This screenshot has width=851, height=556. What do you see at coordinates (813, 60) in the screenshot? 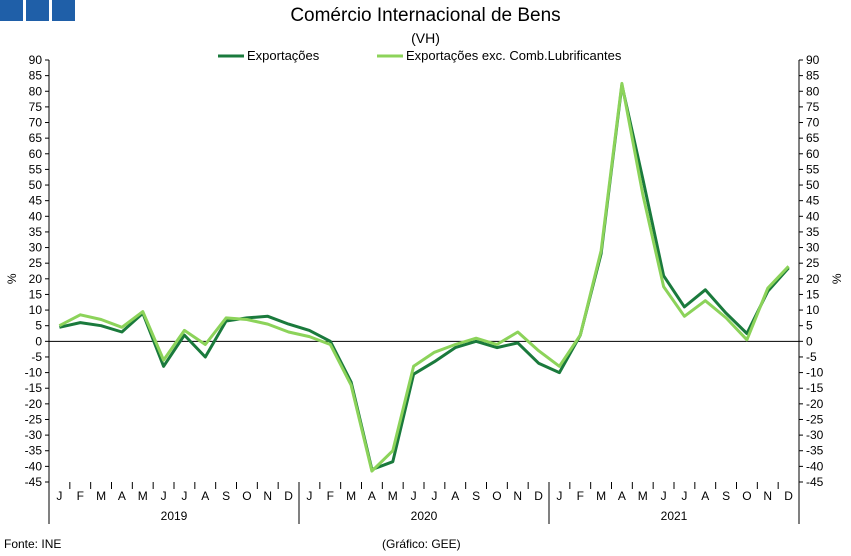
I see `y-tick-label-right: 90` at bounding box center [813, 60].